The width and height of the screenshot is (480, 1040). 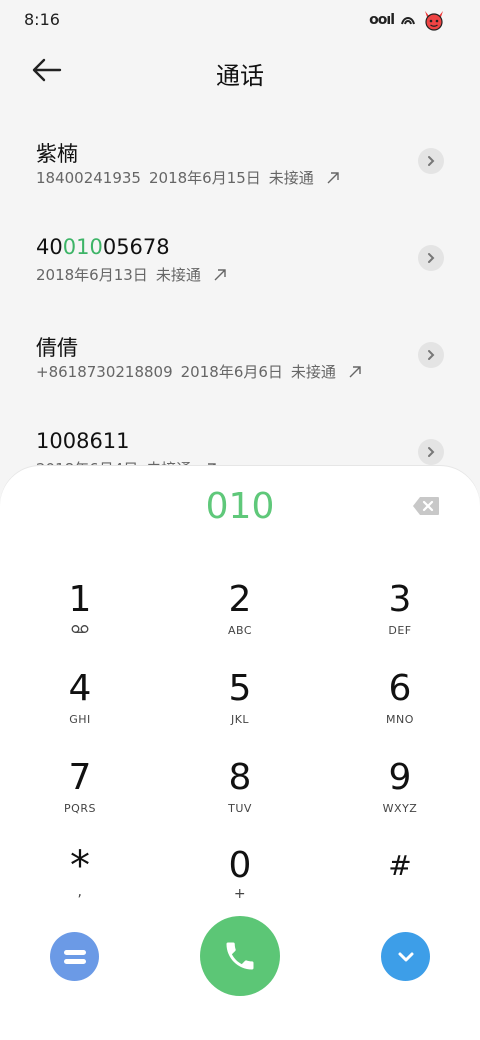 I want to click on key-star: * ,, so click(x=80, y=884).